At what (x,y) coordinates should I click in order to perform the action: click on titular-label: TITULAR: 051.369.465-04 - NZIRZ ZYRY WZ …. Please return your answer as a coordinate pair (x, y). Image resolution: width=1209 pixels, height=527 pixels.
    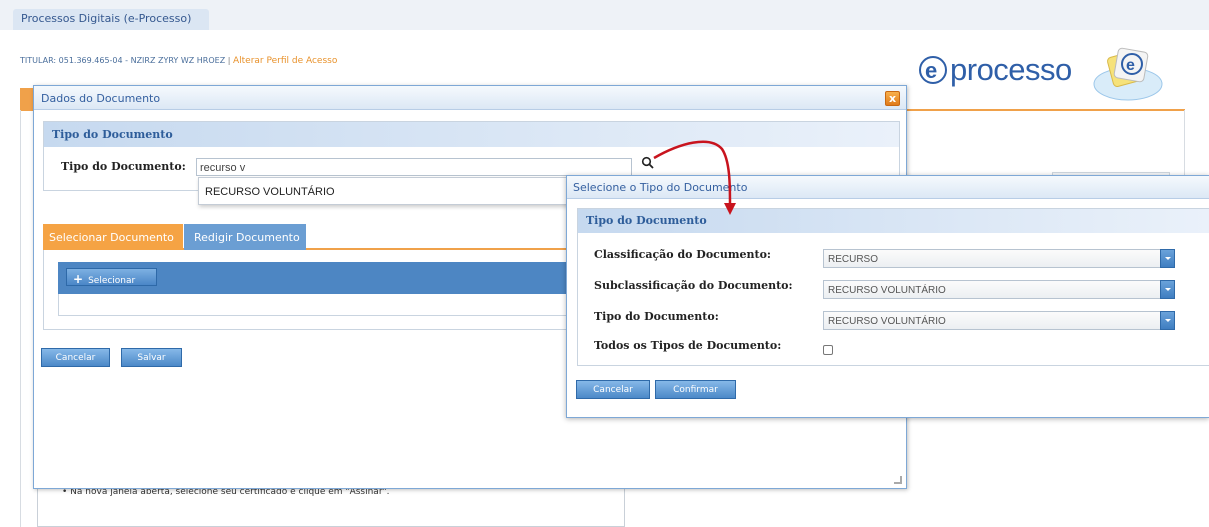
    Looking at the image, I should click on (123, 60).